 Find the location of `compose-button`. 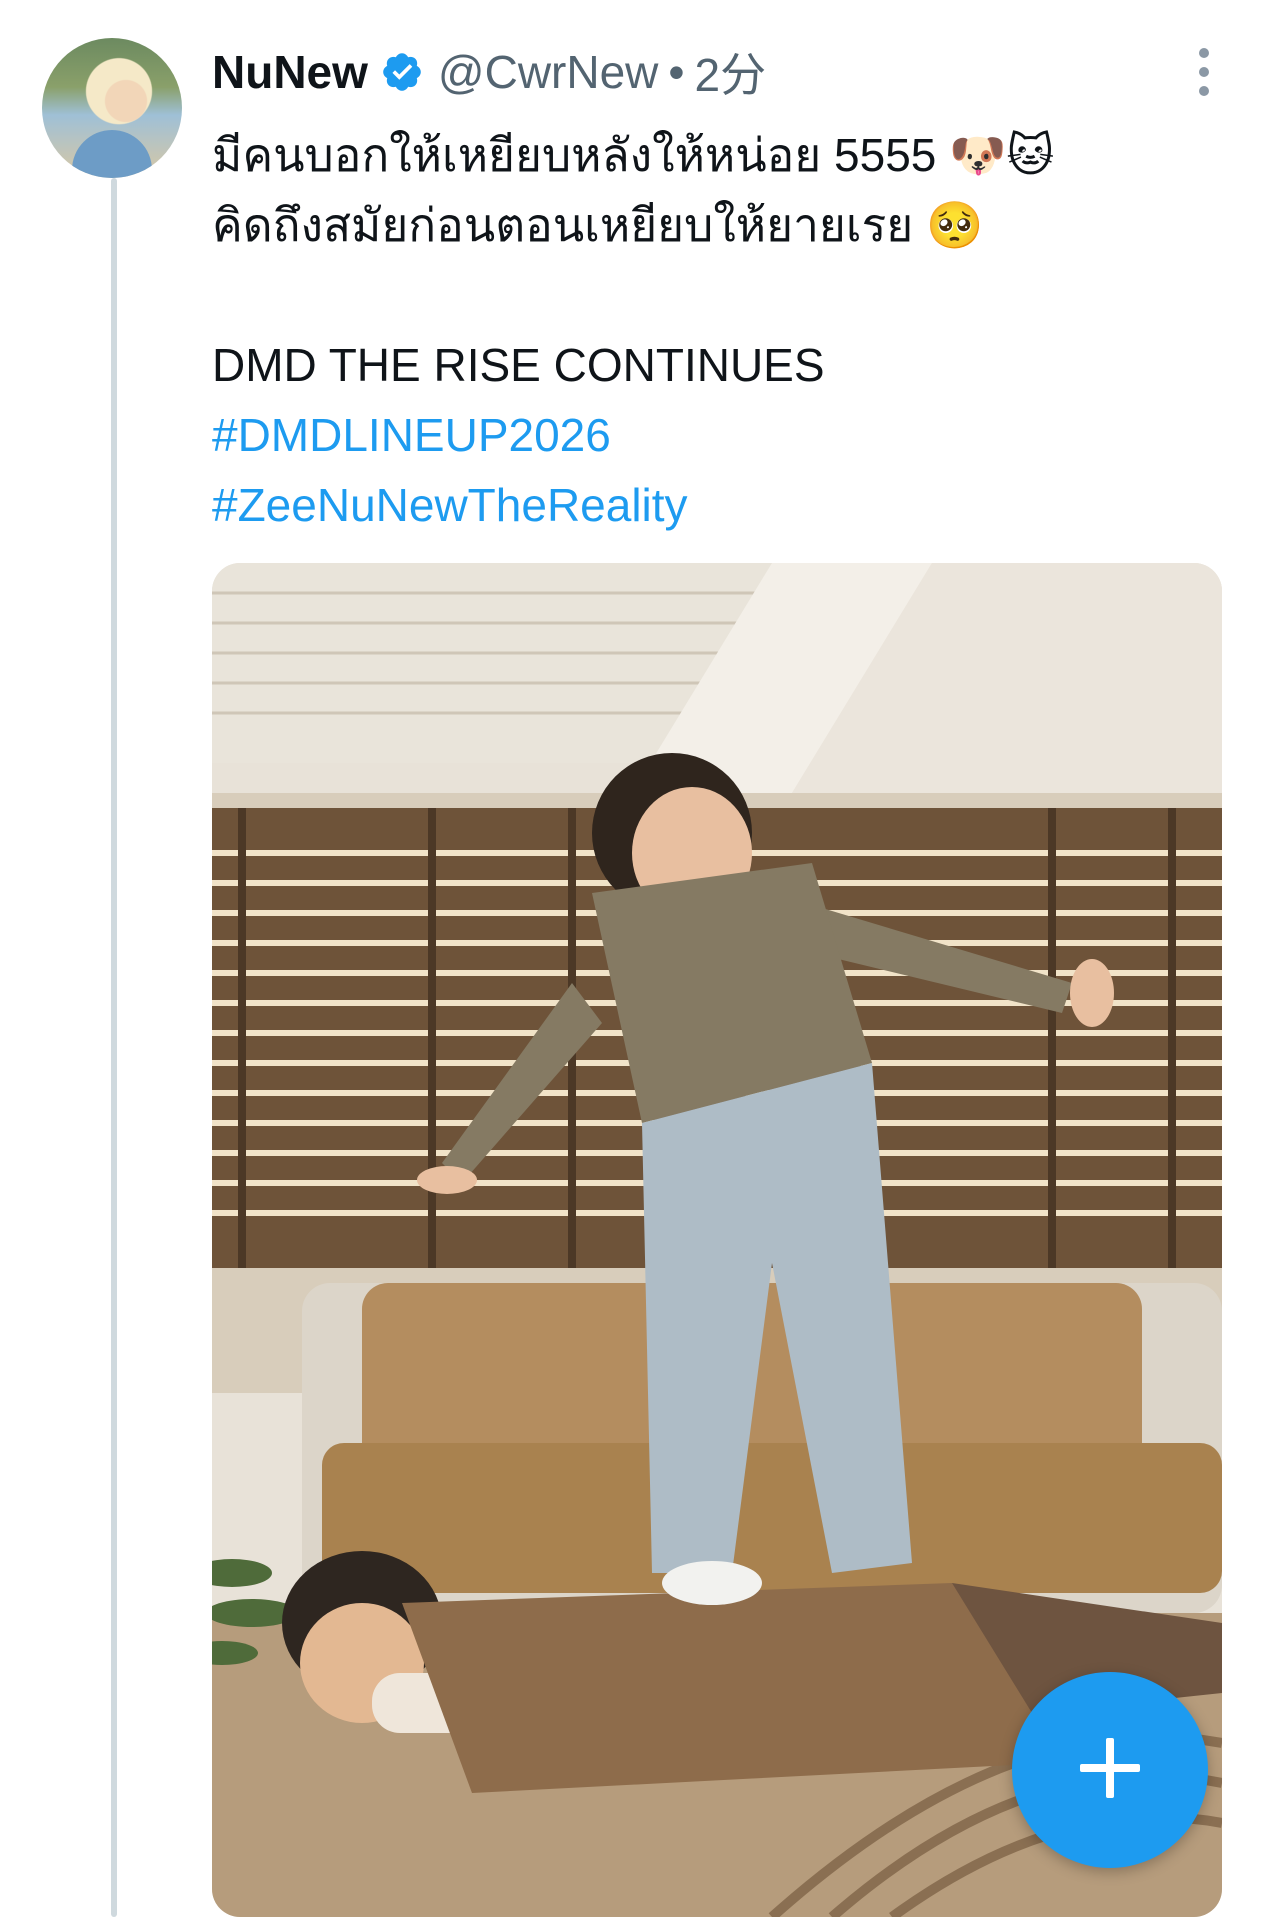

compose-button is located at coordinates (1110, 1770).